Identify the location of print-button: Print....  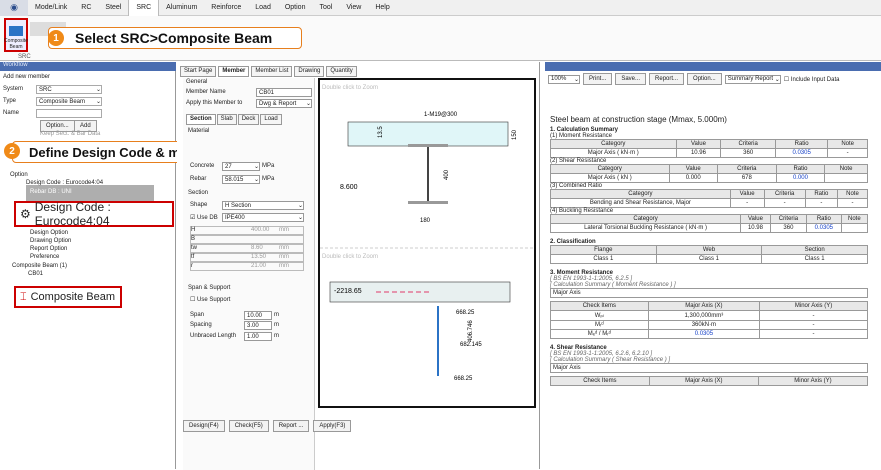
(598, 79).